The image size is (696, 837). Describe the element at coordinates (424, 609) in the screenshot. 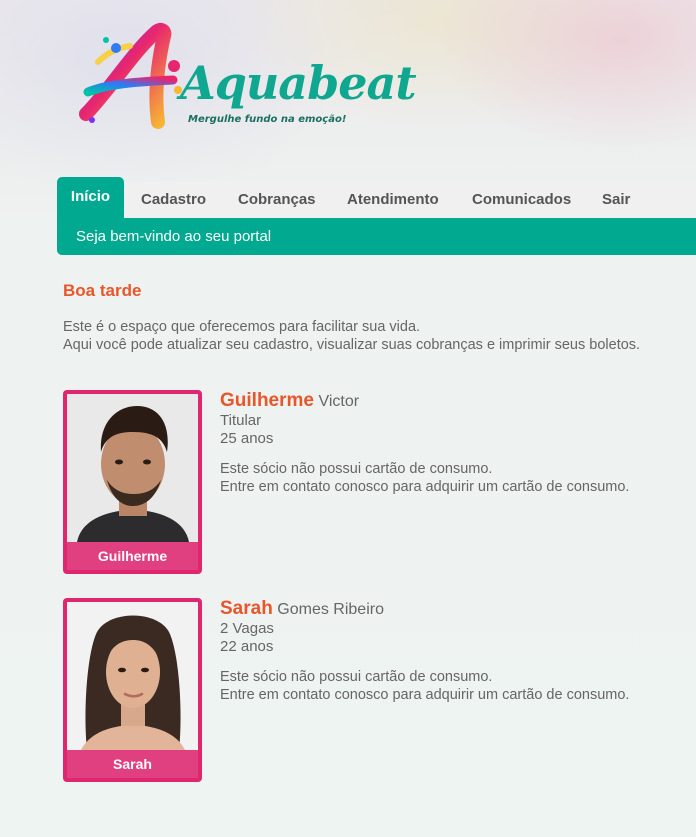

I see `member-name: Sarah Gomes Ribeiro` at that location.